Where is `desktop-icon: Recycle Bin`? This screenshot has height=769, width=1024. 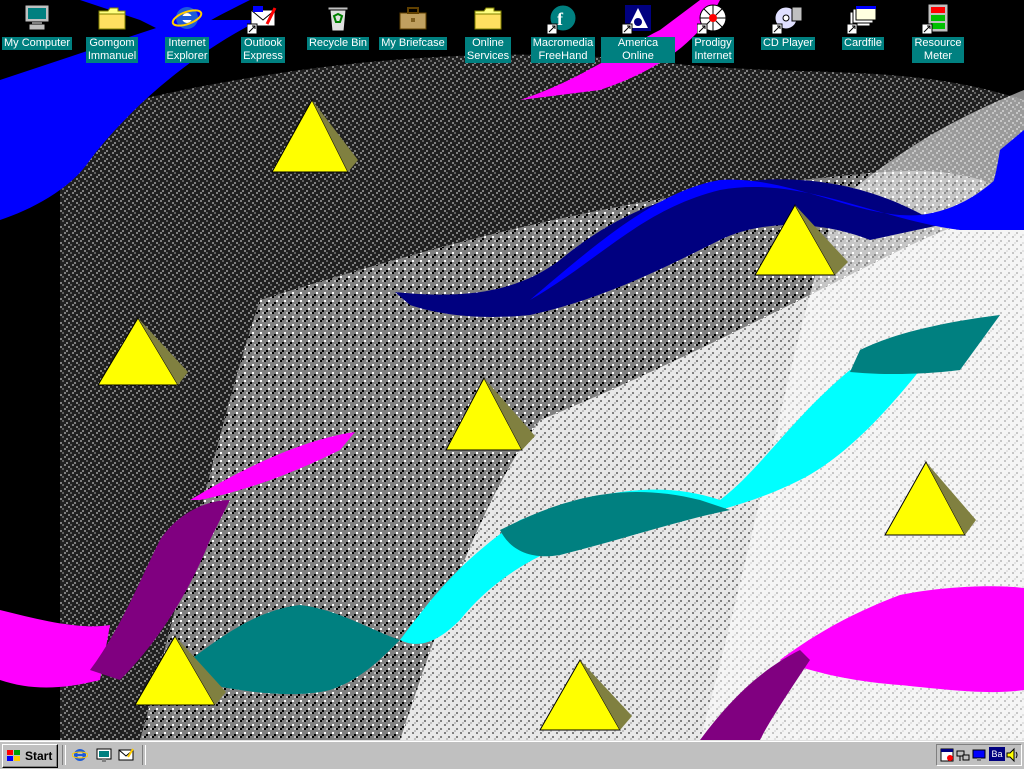
desktop-icon: Recycle Bin is located at coordinates (338, 26).